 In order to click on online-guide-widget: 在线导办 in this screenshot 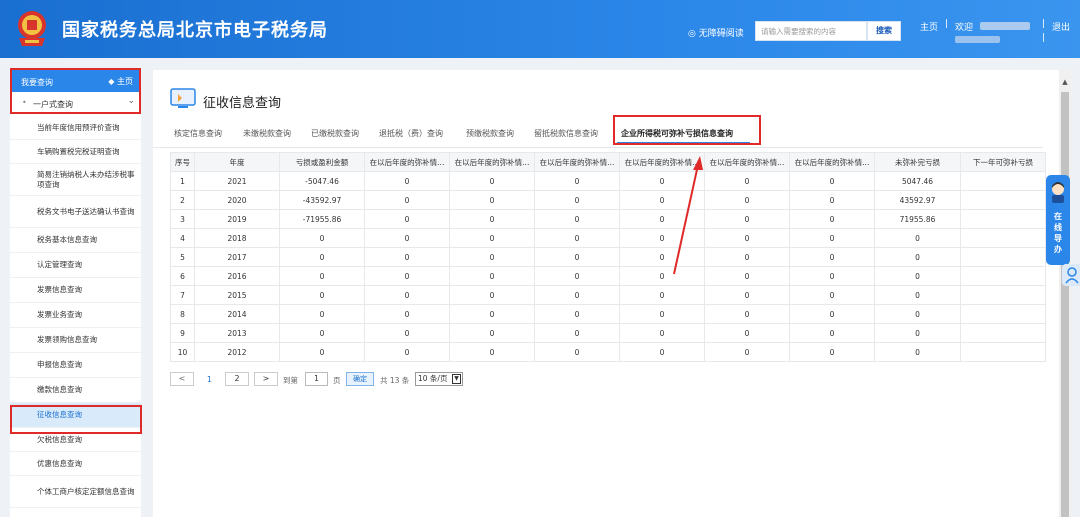, I will do `click(1058, 220)`.